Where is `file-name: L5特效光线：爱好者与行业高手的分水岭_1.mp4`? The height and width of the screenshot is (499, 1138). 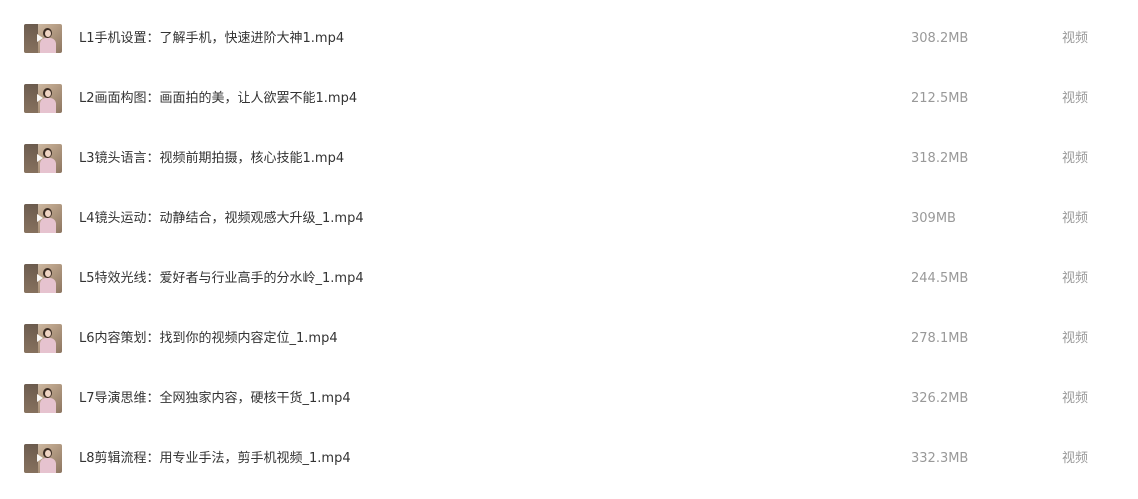
file-name: L5特效光线：爱好者与行业高手的分水岭_1.mp4 is located at coordinates (221, 279).